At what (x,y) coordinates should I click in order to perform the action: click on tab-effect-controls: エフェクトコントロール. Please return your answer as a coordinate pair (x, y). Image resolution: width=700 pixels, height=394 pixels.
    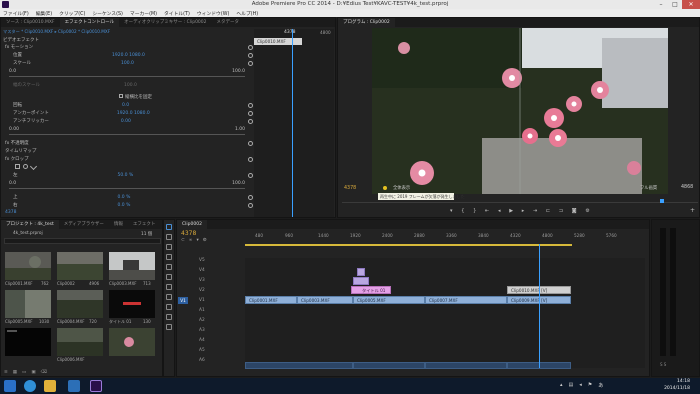
    Looking at the image, I should click on (89, 22).